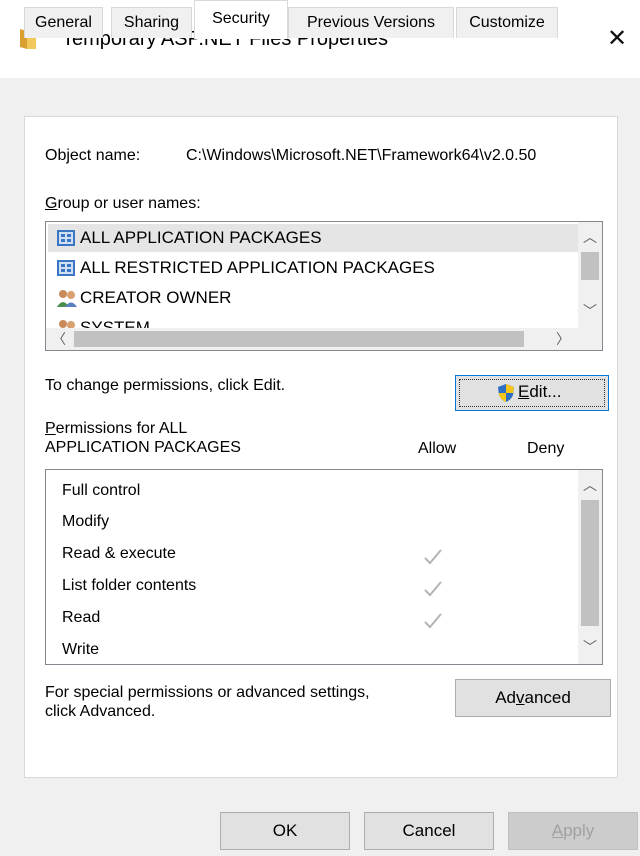 This screenshot has width=640, height=856. Describe the element at coordinates (573, 831) in the screenshot. I see `apply-button: Apply` at that location.